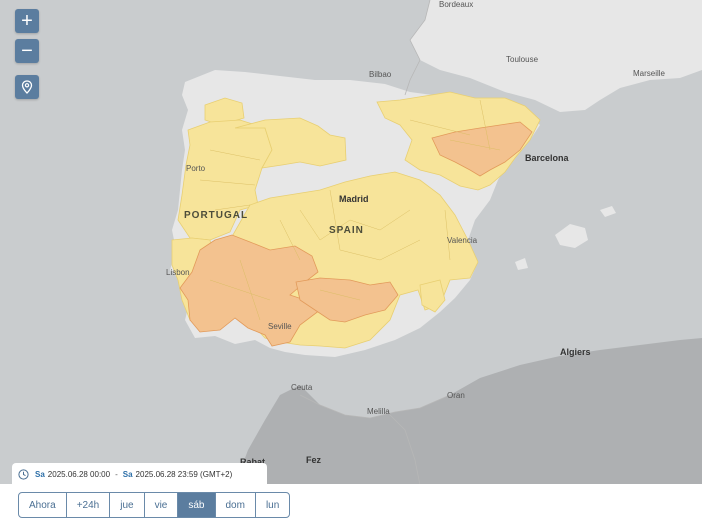 The image size is (702, 520). I want to click on tab-lun: lun, so click(272, 505).